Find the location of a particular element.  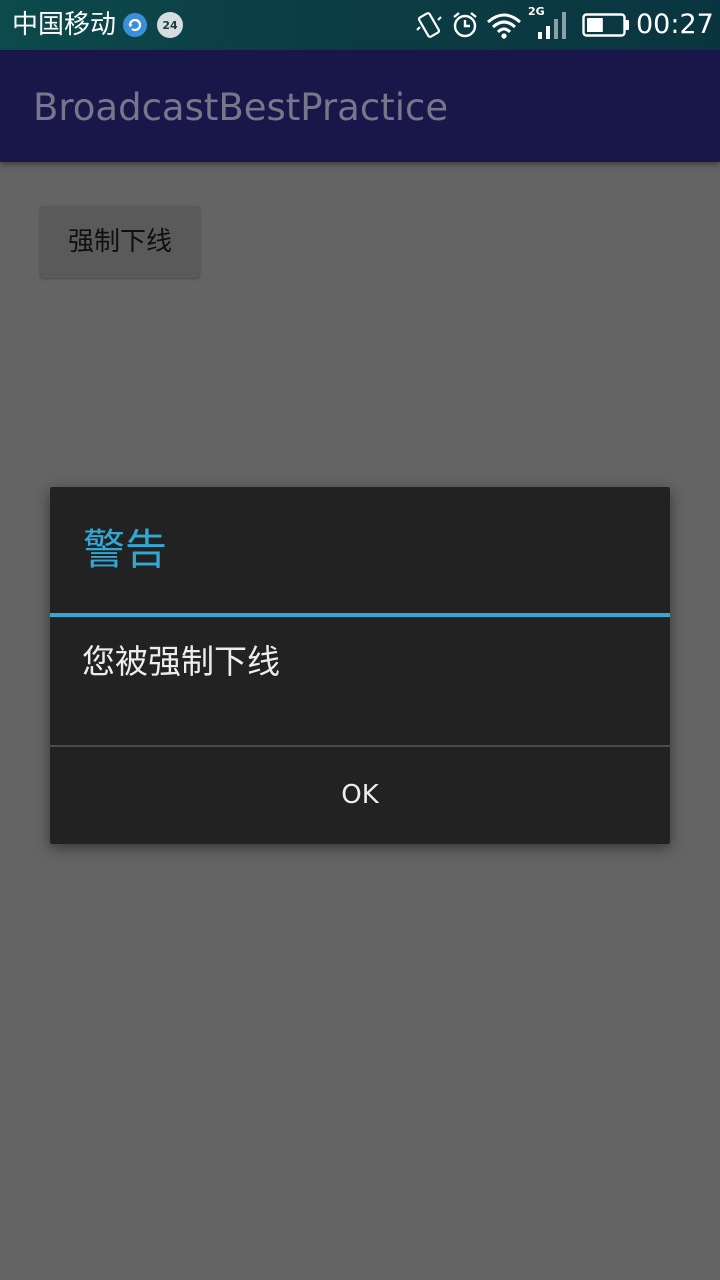

signal-icon is located at coordinates (552, 25).